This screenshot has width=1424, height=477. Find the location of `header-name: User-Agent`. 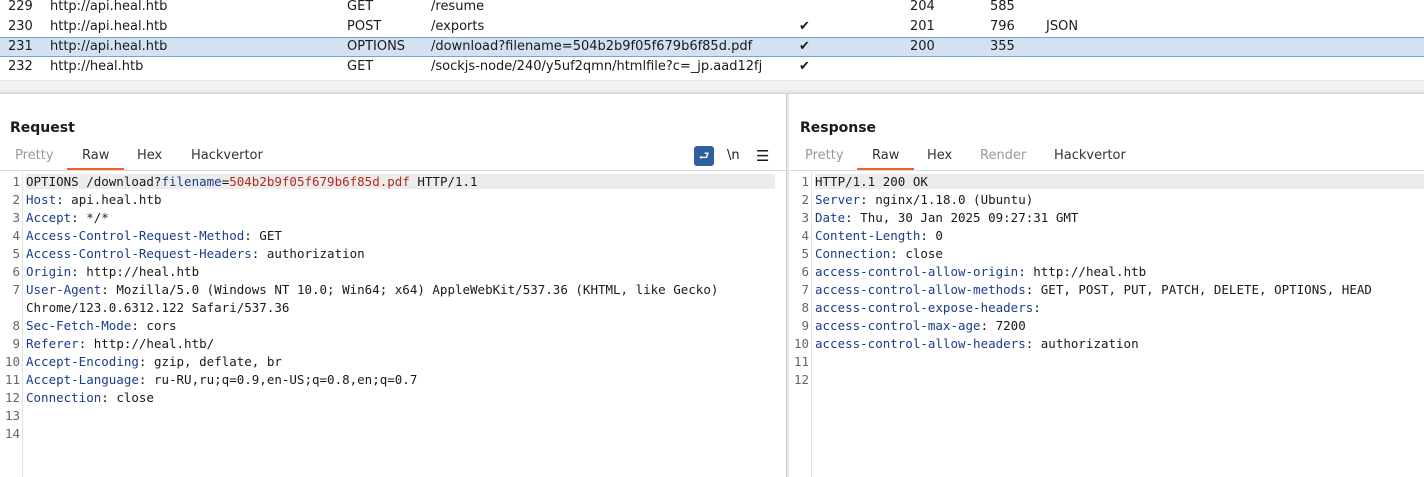

header-name: User-Agent is located at coordinates (64, 289).